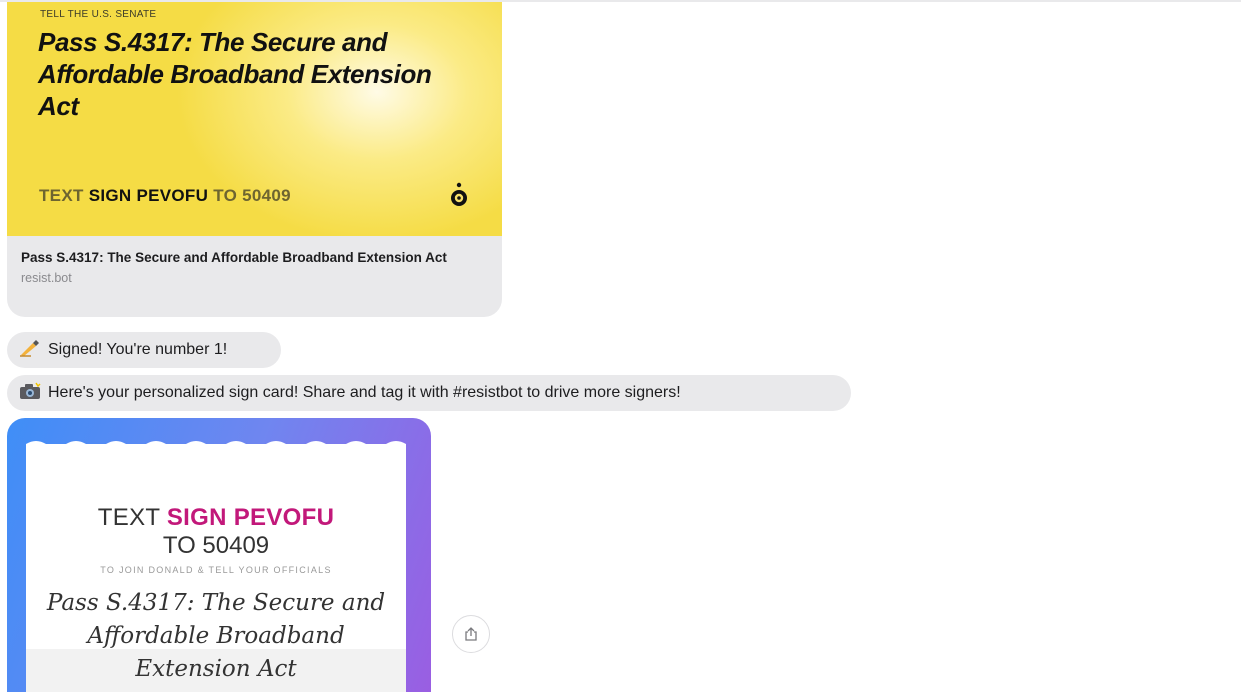  What do you see at coordinates (252, 195) in the screenshot?
I see `cta-number: TO 50409` at bounding box center [252, 195].